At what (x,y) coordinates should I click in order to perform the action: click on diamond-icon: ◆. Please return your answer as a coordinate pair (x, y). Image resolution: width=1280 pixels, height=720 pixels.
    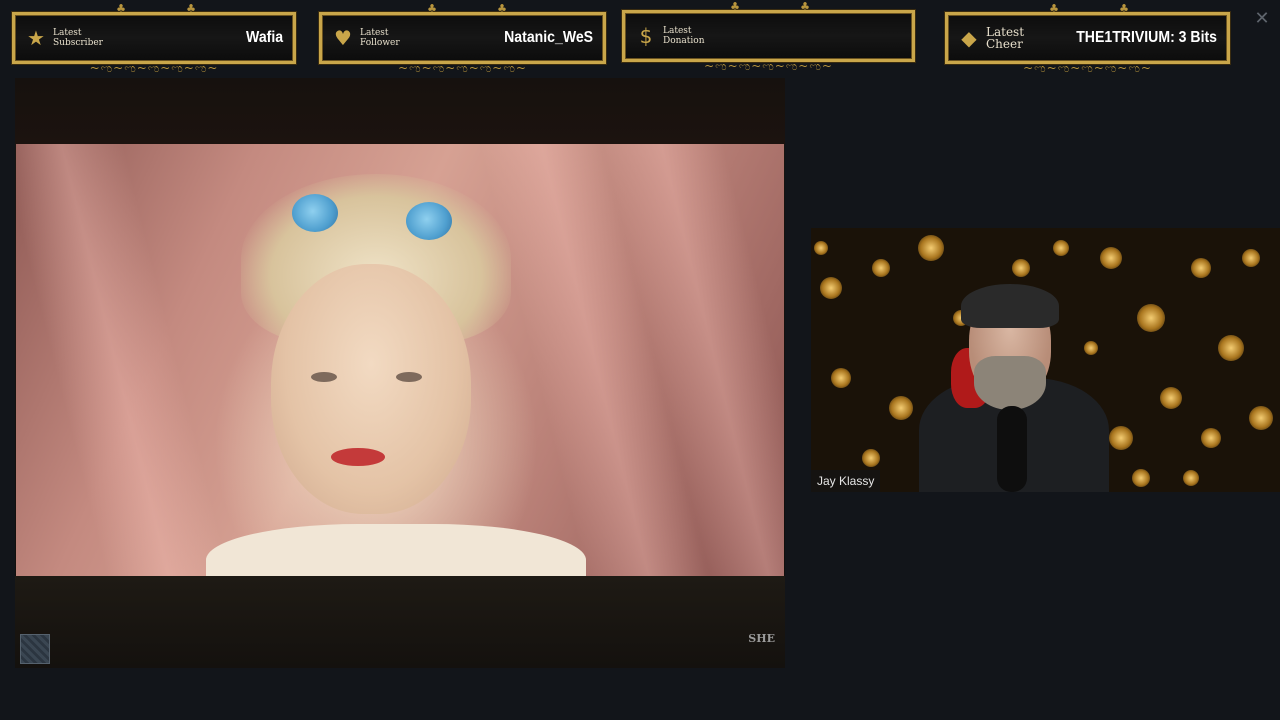
    Looking at the image, I should click on (969, 38).